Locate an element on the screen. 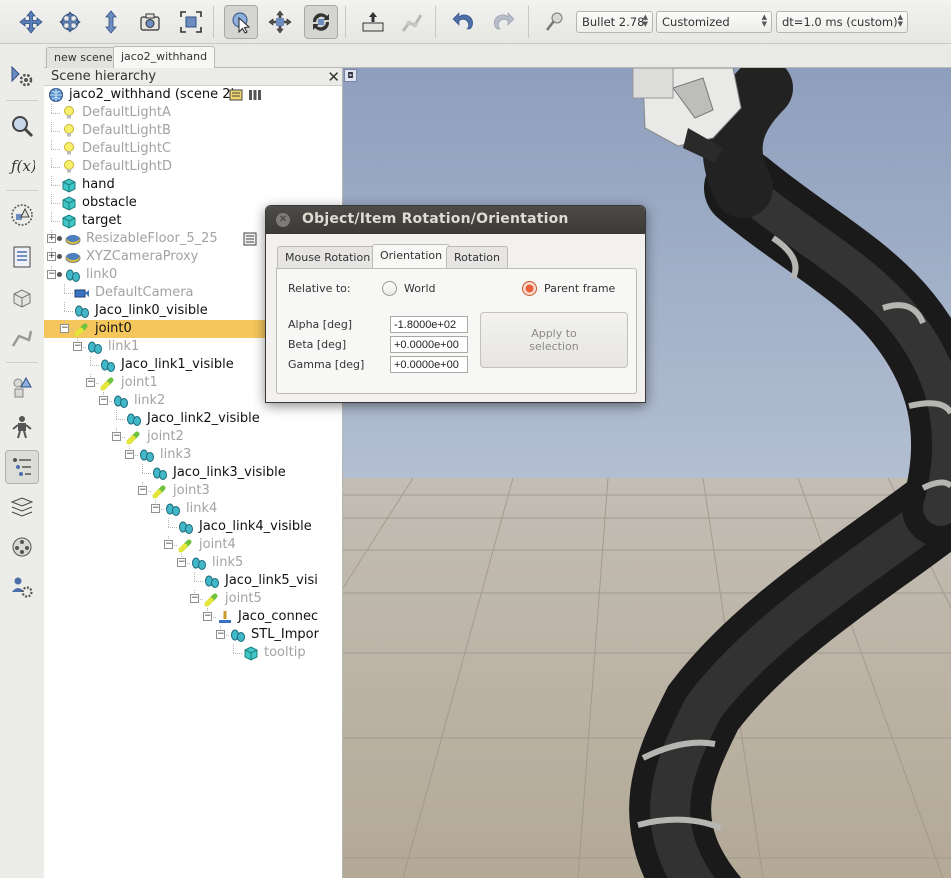 The image size is (951, 878). camera-angle-icon is located at coordinates (150, 22).